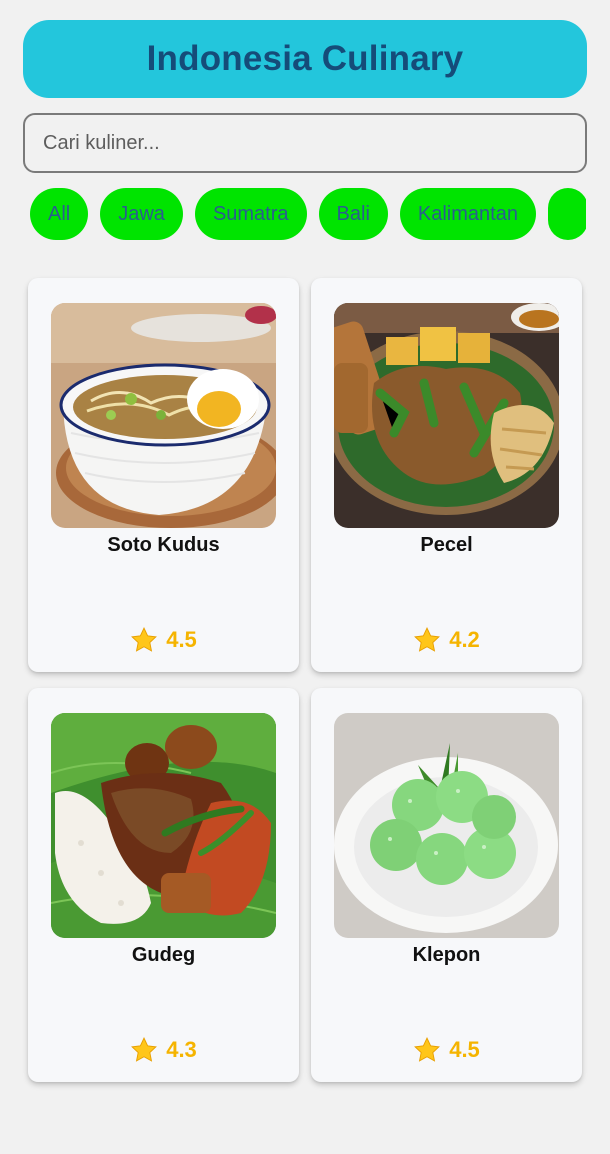 This screenshot has width=610, height=1154. What do you see at coordinates (446, 640) in the screenshot?
I see `food-rating: 4.2` at bounding box center [446, 640].